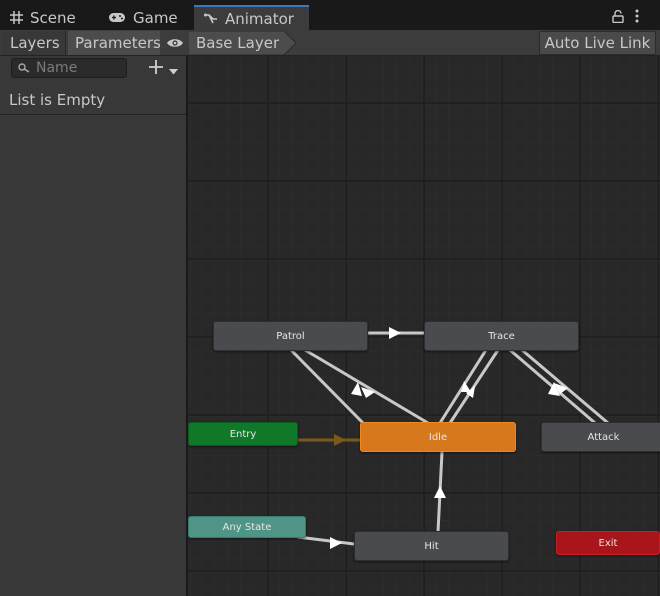 The image size is (660, 596). I want to click on plus-icon, so click(156, 69).